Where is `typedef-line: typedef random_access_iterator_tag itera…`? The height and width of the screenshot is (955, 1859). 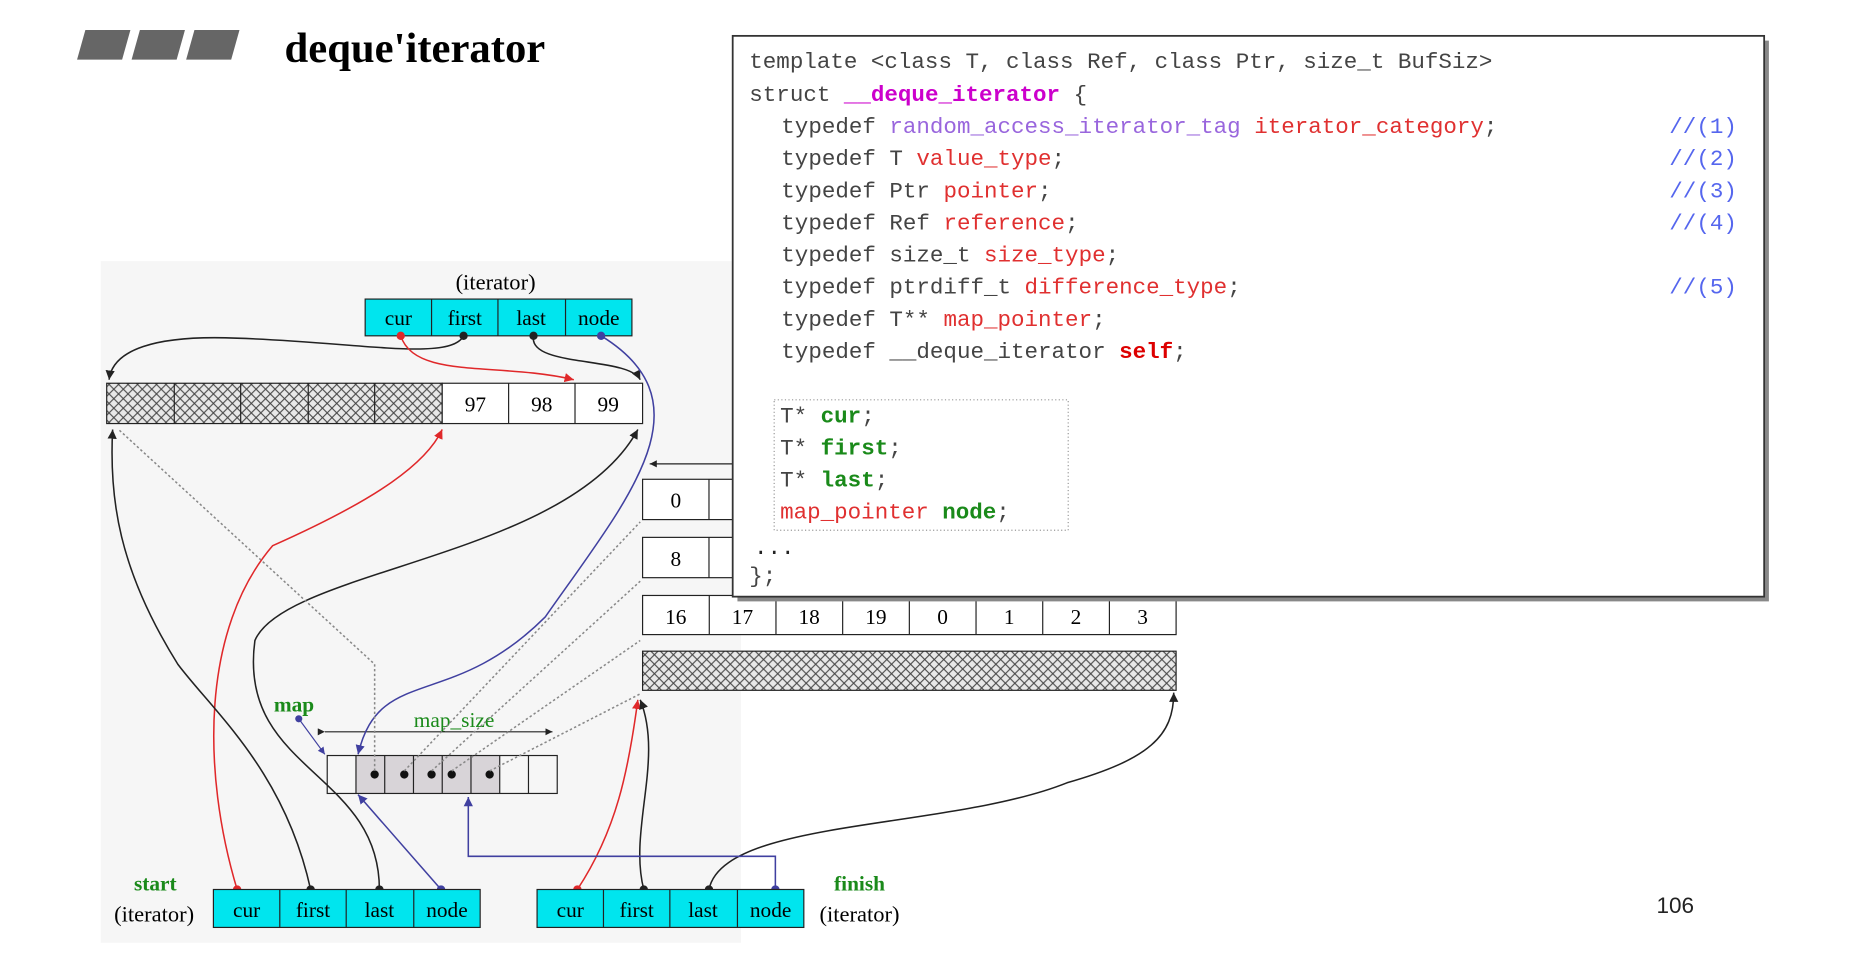 typedef-line: typedef random_access_iterator_tag itera… is located at coordinates (1139, 127).